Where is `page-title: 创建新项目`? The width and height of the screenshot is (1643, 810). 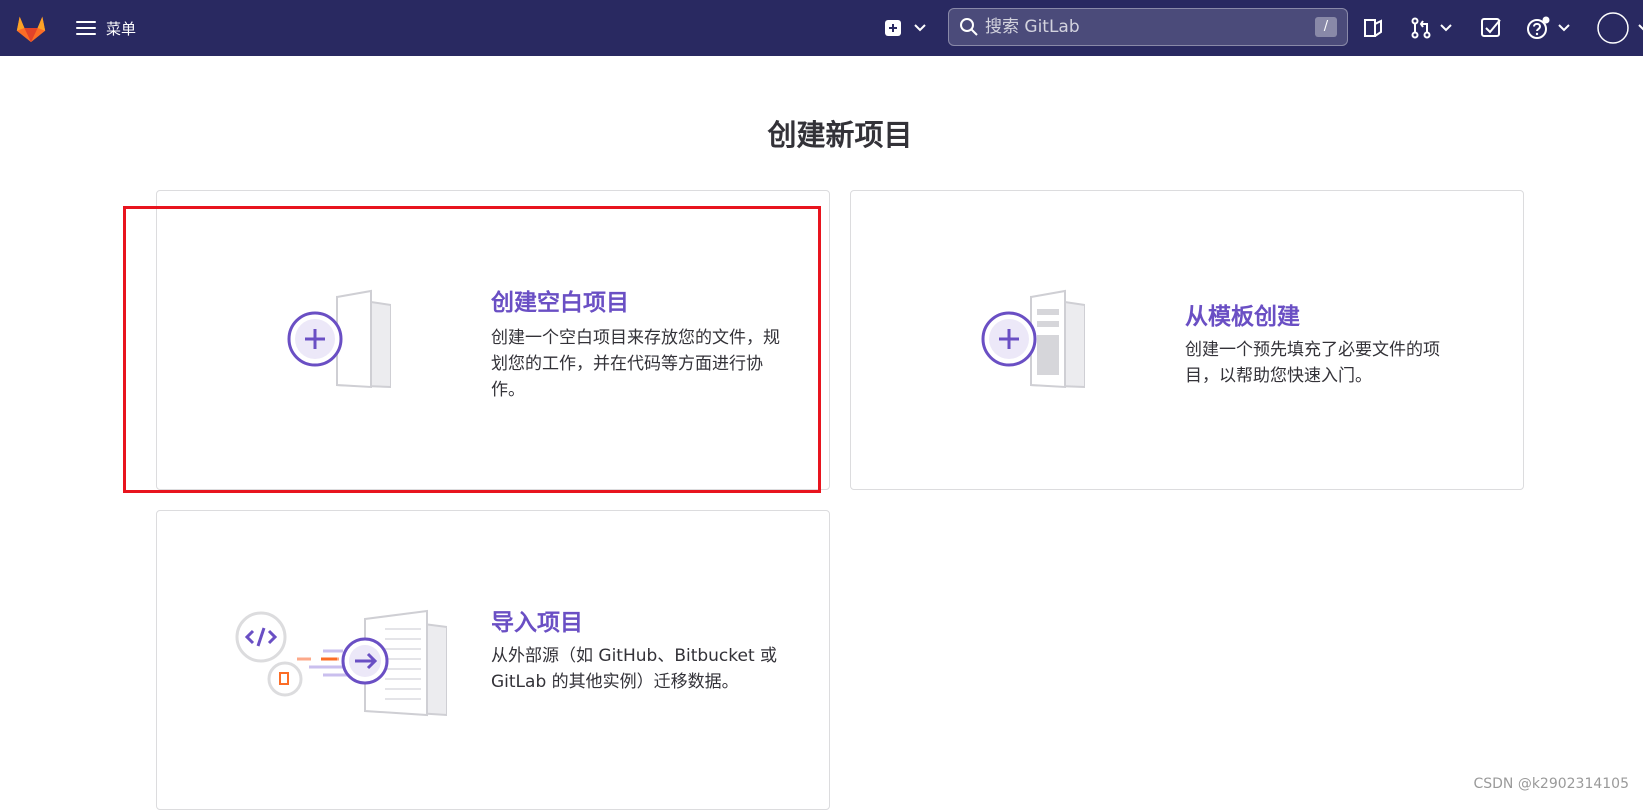
page-title: 创建新项目 is located at coordinates (840, 135).